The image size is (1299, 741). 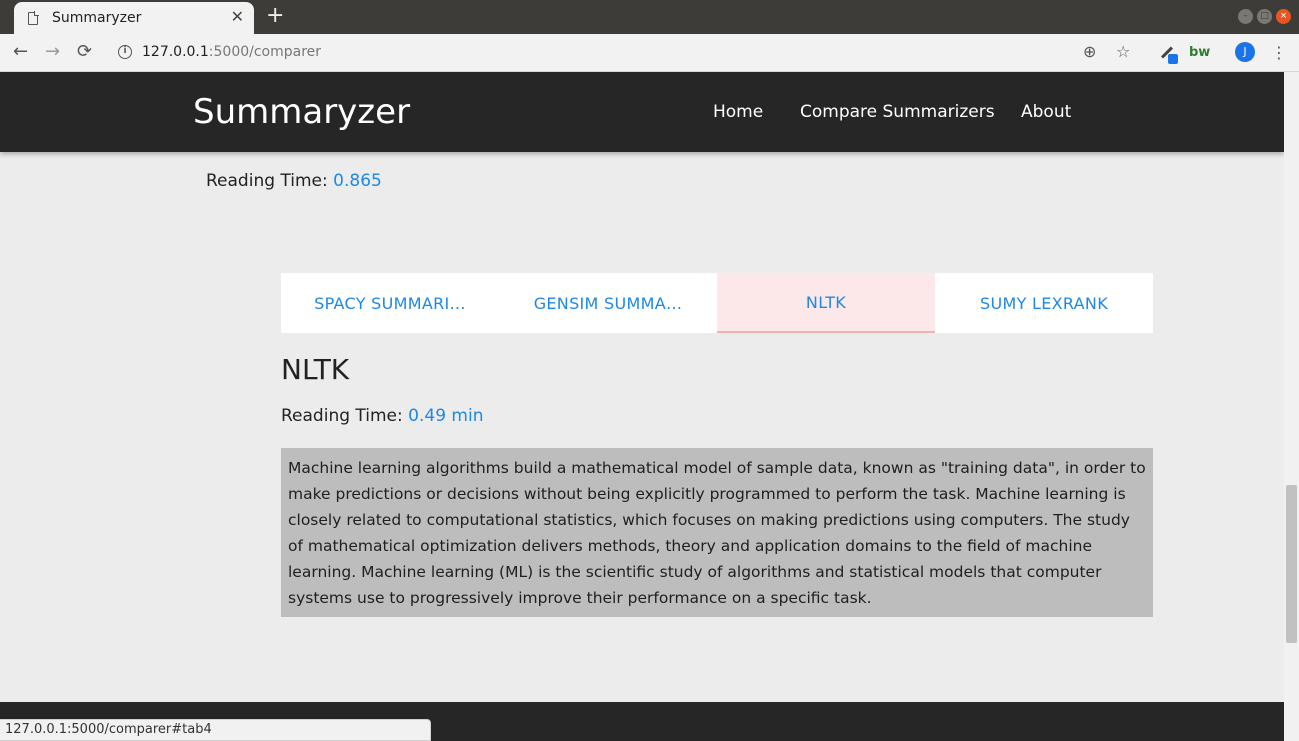 I want to click on address-bar: 127.0.0.1:5000/comparer, so click(x=231, y=52).